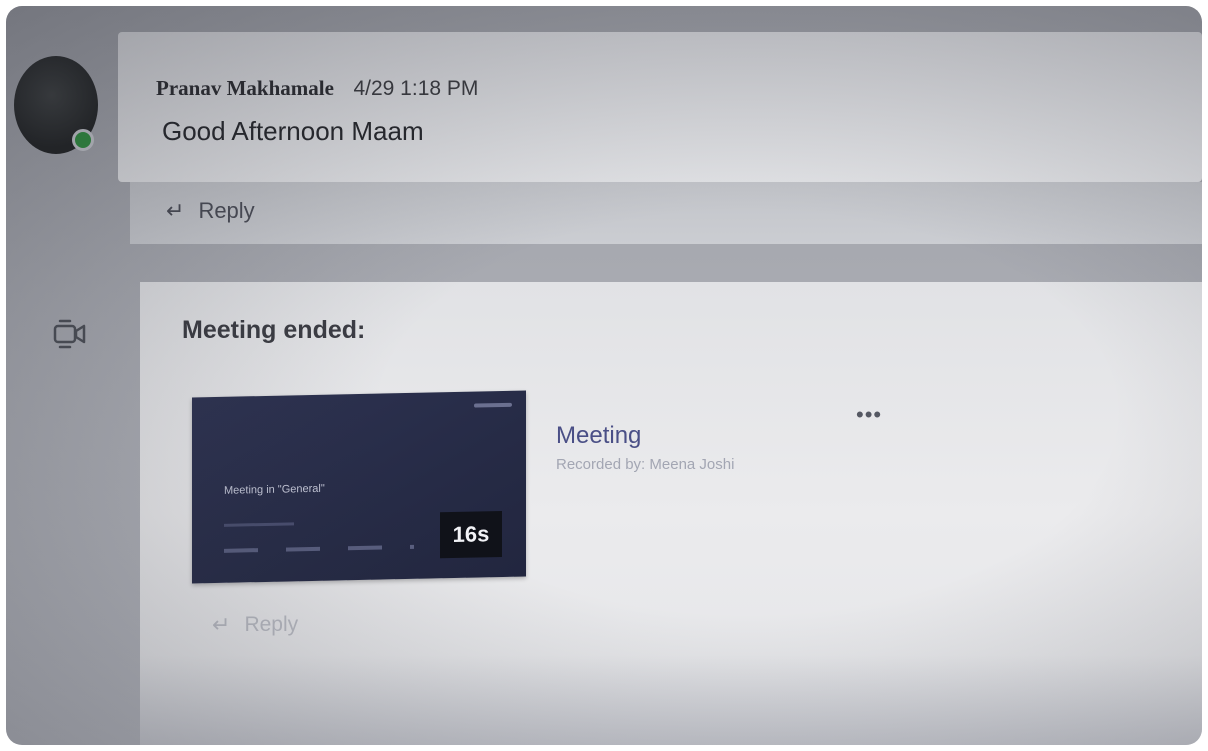  I want to click on meeting-ended-heading: Meeting ended:, so click(274, 330).